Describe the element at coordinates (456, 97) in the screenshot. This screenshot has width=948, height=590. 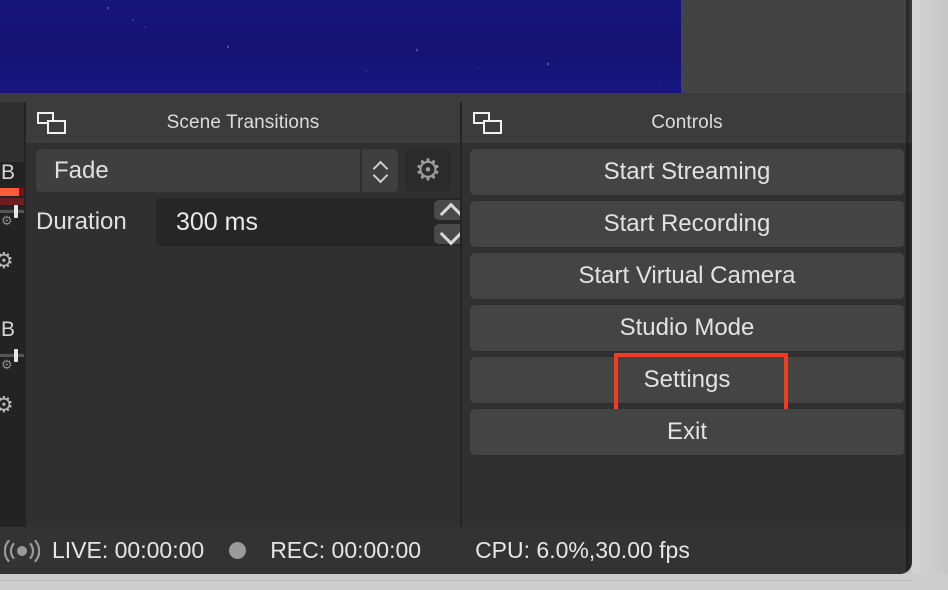
I see `preview-divider` at that location.